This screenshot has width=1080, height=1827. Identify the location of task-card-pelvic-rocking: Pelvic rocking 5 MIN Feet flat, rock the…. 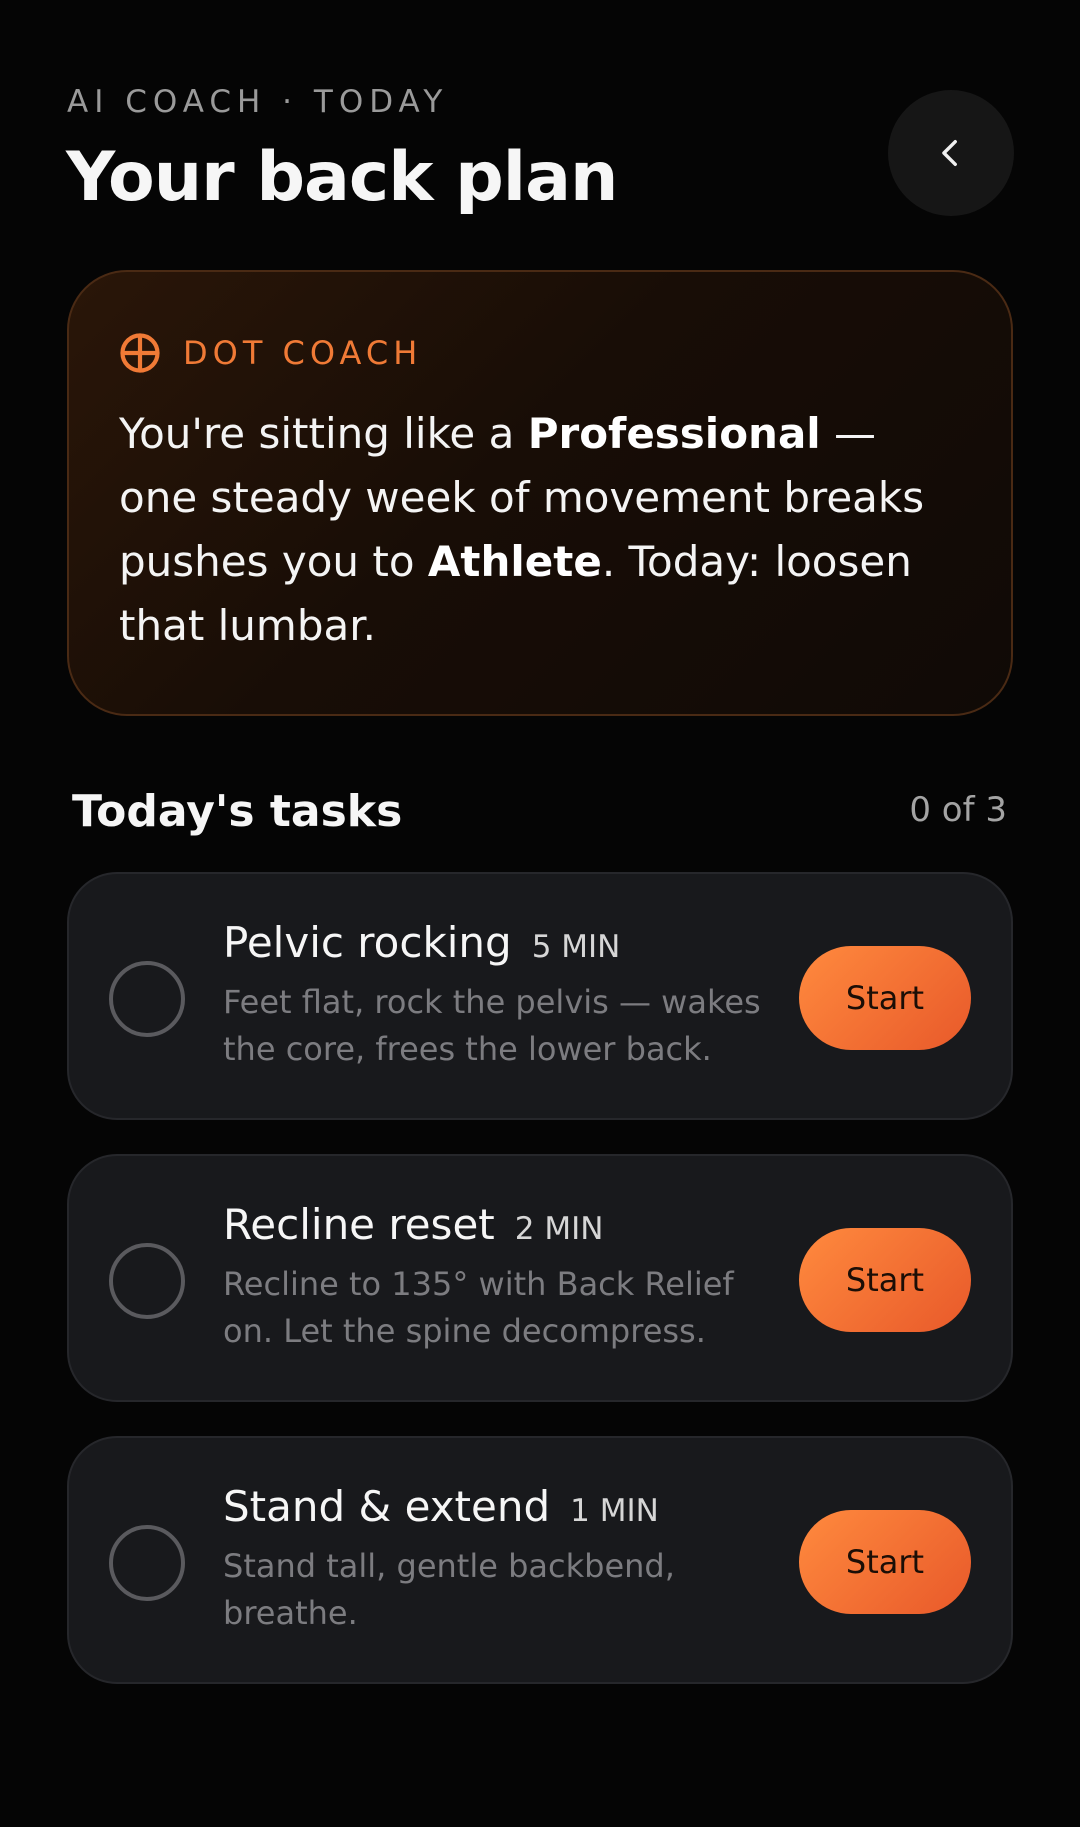
(540, 996).